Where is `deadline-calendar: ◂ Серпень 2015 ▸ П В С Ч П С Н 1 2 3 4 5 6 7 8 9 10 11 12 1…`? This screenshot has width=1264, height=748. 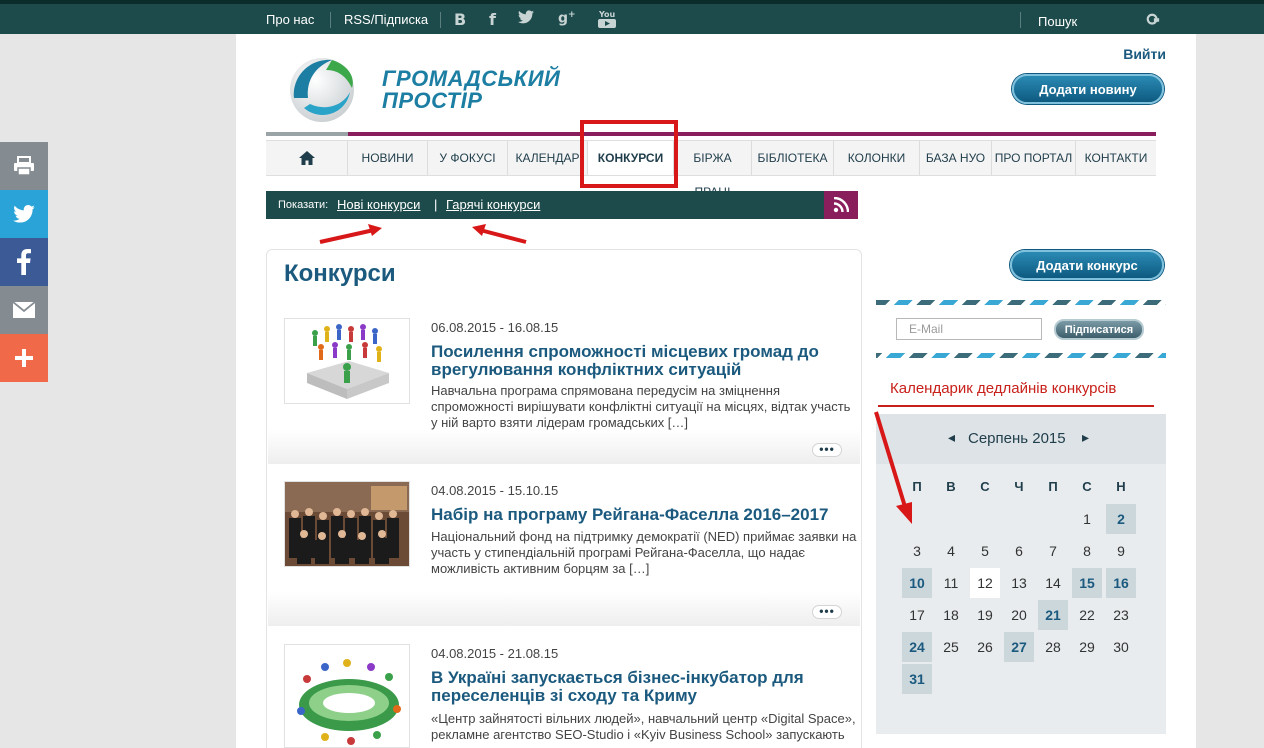 deadline-calendar: ◂ Серпень 2015 ▸ П В С Ч П С Н 1 2 3 4 5 6 7 8 9 10 11 12 1… is located at coordinates (1021, 574).